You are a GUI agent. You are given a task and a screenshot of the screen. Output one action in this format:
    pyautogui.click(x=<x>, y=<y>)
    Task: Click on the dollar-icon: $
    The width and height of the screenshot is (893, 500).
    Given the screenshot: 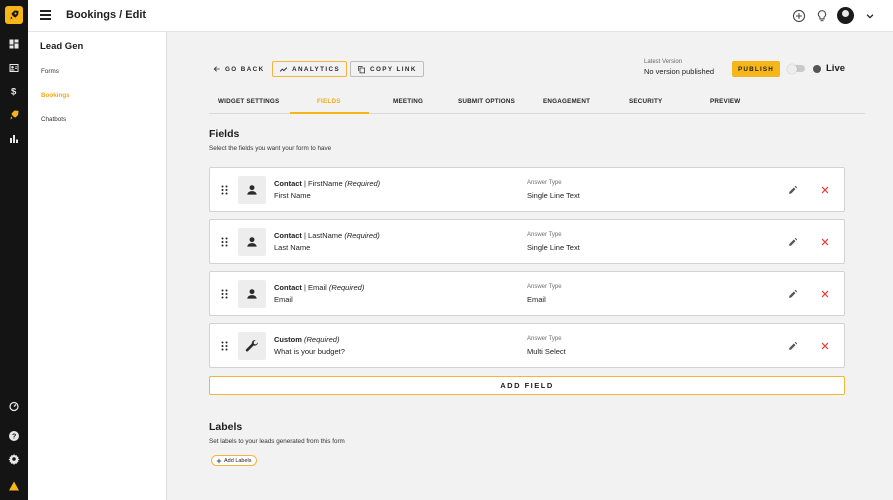 What is the action you would take?
    pyautogui.click(x=14, y=91)
    